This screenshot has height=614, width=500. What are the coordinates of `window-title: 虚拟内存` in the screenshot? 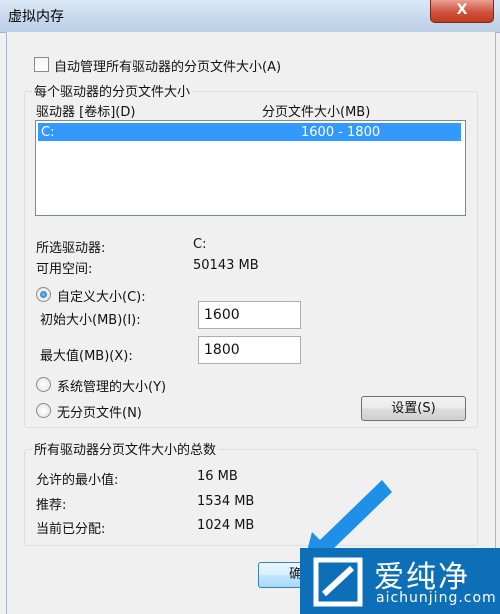 It's located at (36, 17).